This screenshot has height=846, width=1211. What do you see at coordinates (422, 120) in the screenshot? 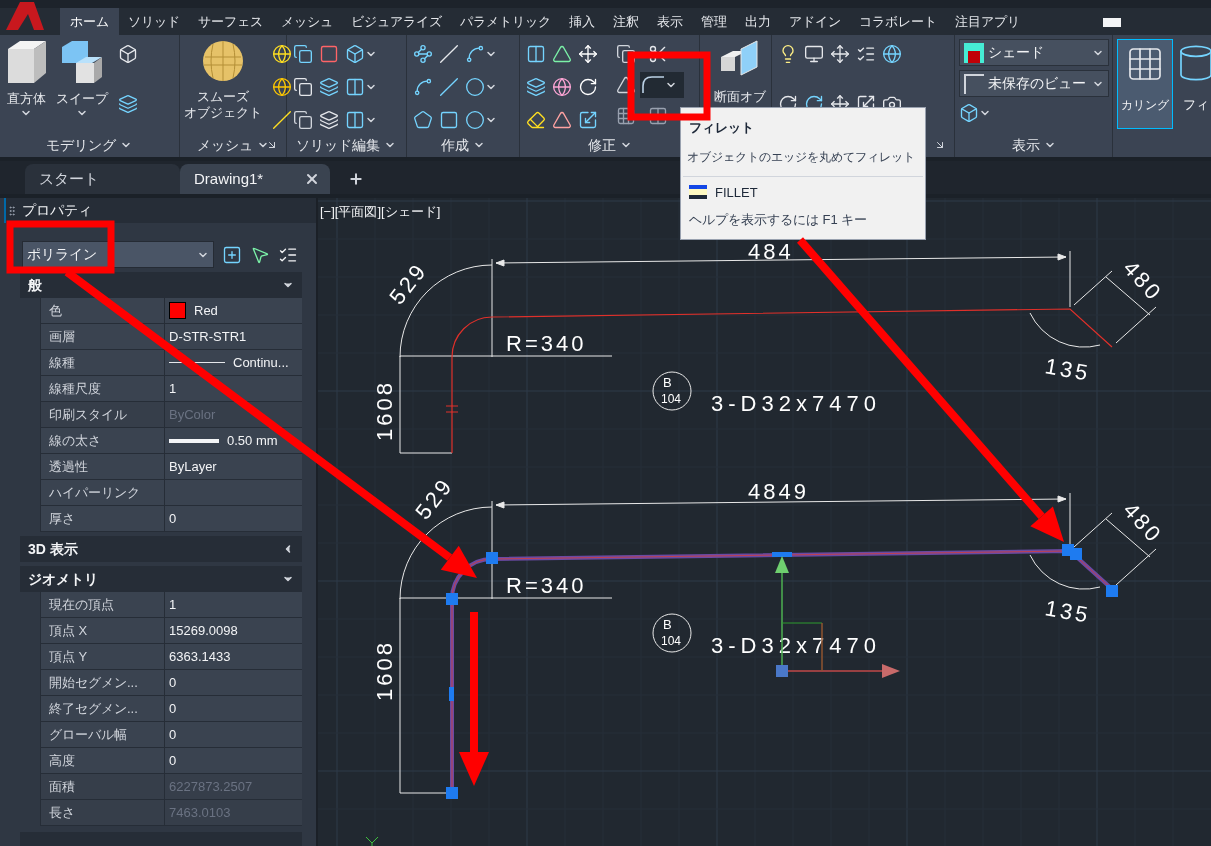
I see `pentagon-icon` at bounding box center [422, 120].